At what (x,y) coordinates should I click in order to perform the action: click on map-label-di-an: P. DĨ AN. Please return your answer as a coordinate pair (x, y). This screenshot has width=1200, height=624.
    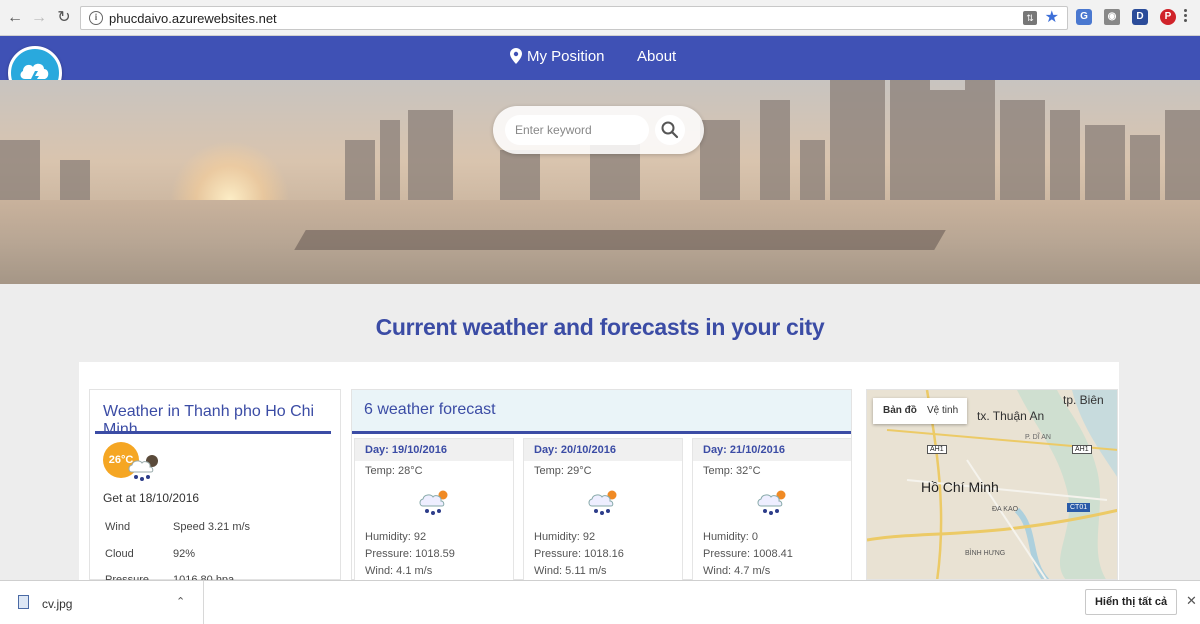
    Looking at the image, I should click on (1038, 437).